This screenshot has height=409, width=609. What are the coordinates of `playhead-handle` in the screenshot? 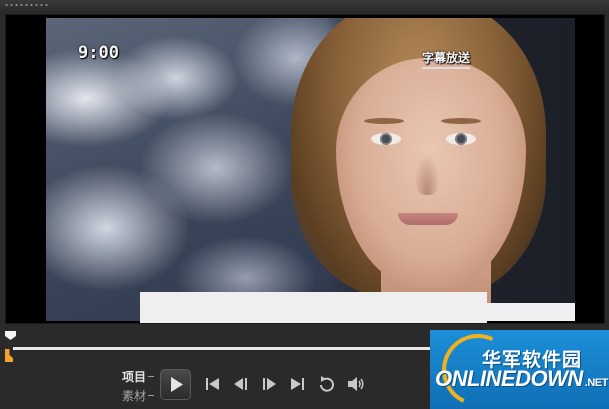 It's located at (11, 337).